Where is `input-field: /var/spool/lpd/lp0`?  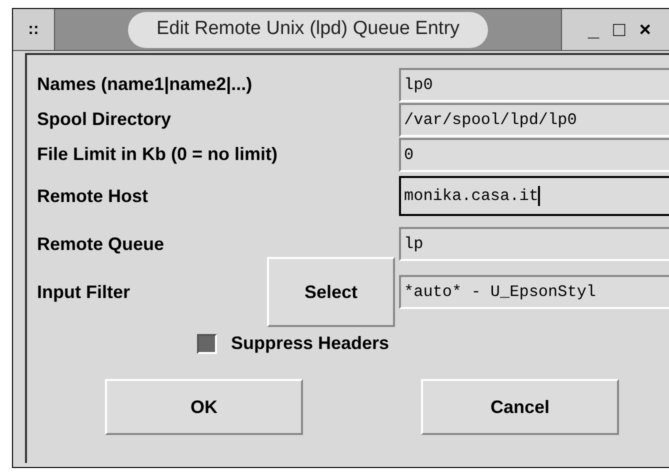
input-field: /var/spool/lpd/lp0 is located at coordinates (534, 119).